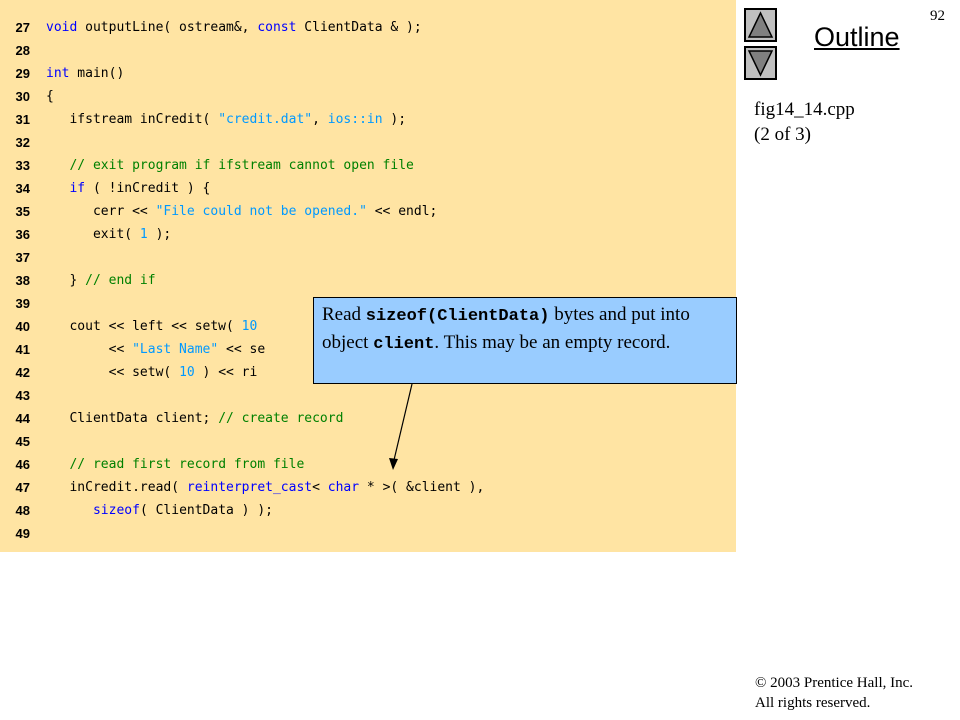 This screenshot has width=960, height=720. I want to click on code-token: int, so click(58, 73).